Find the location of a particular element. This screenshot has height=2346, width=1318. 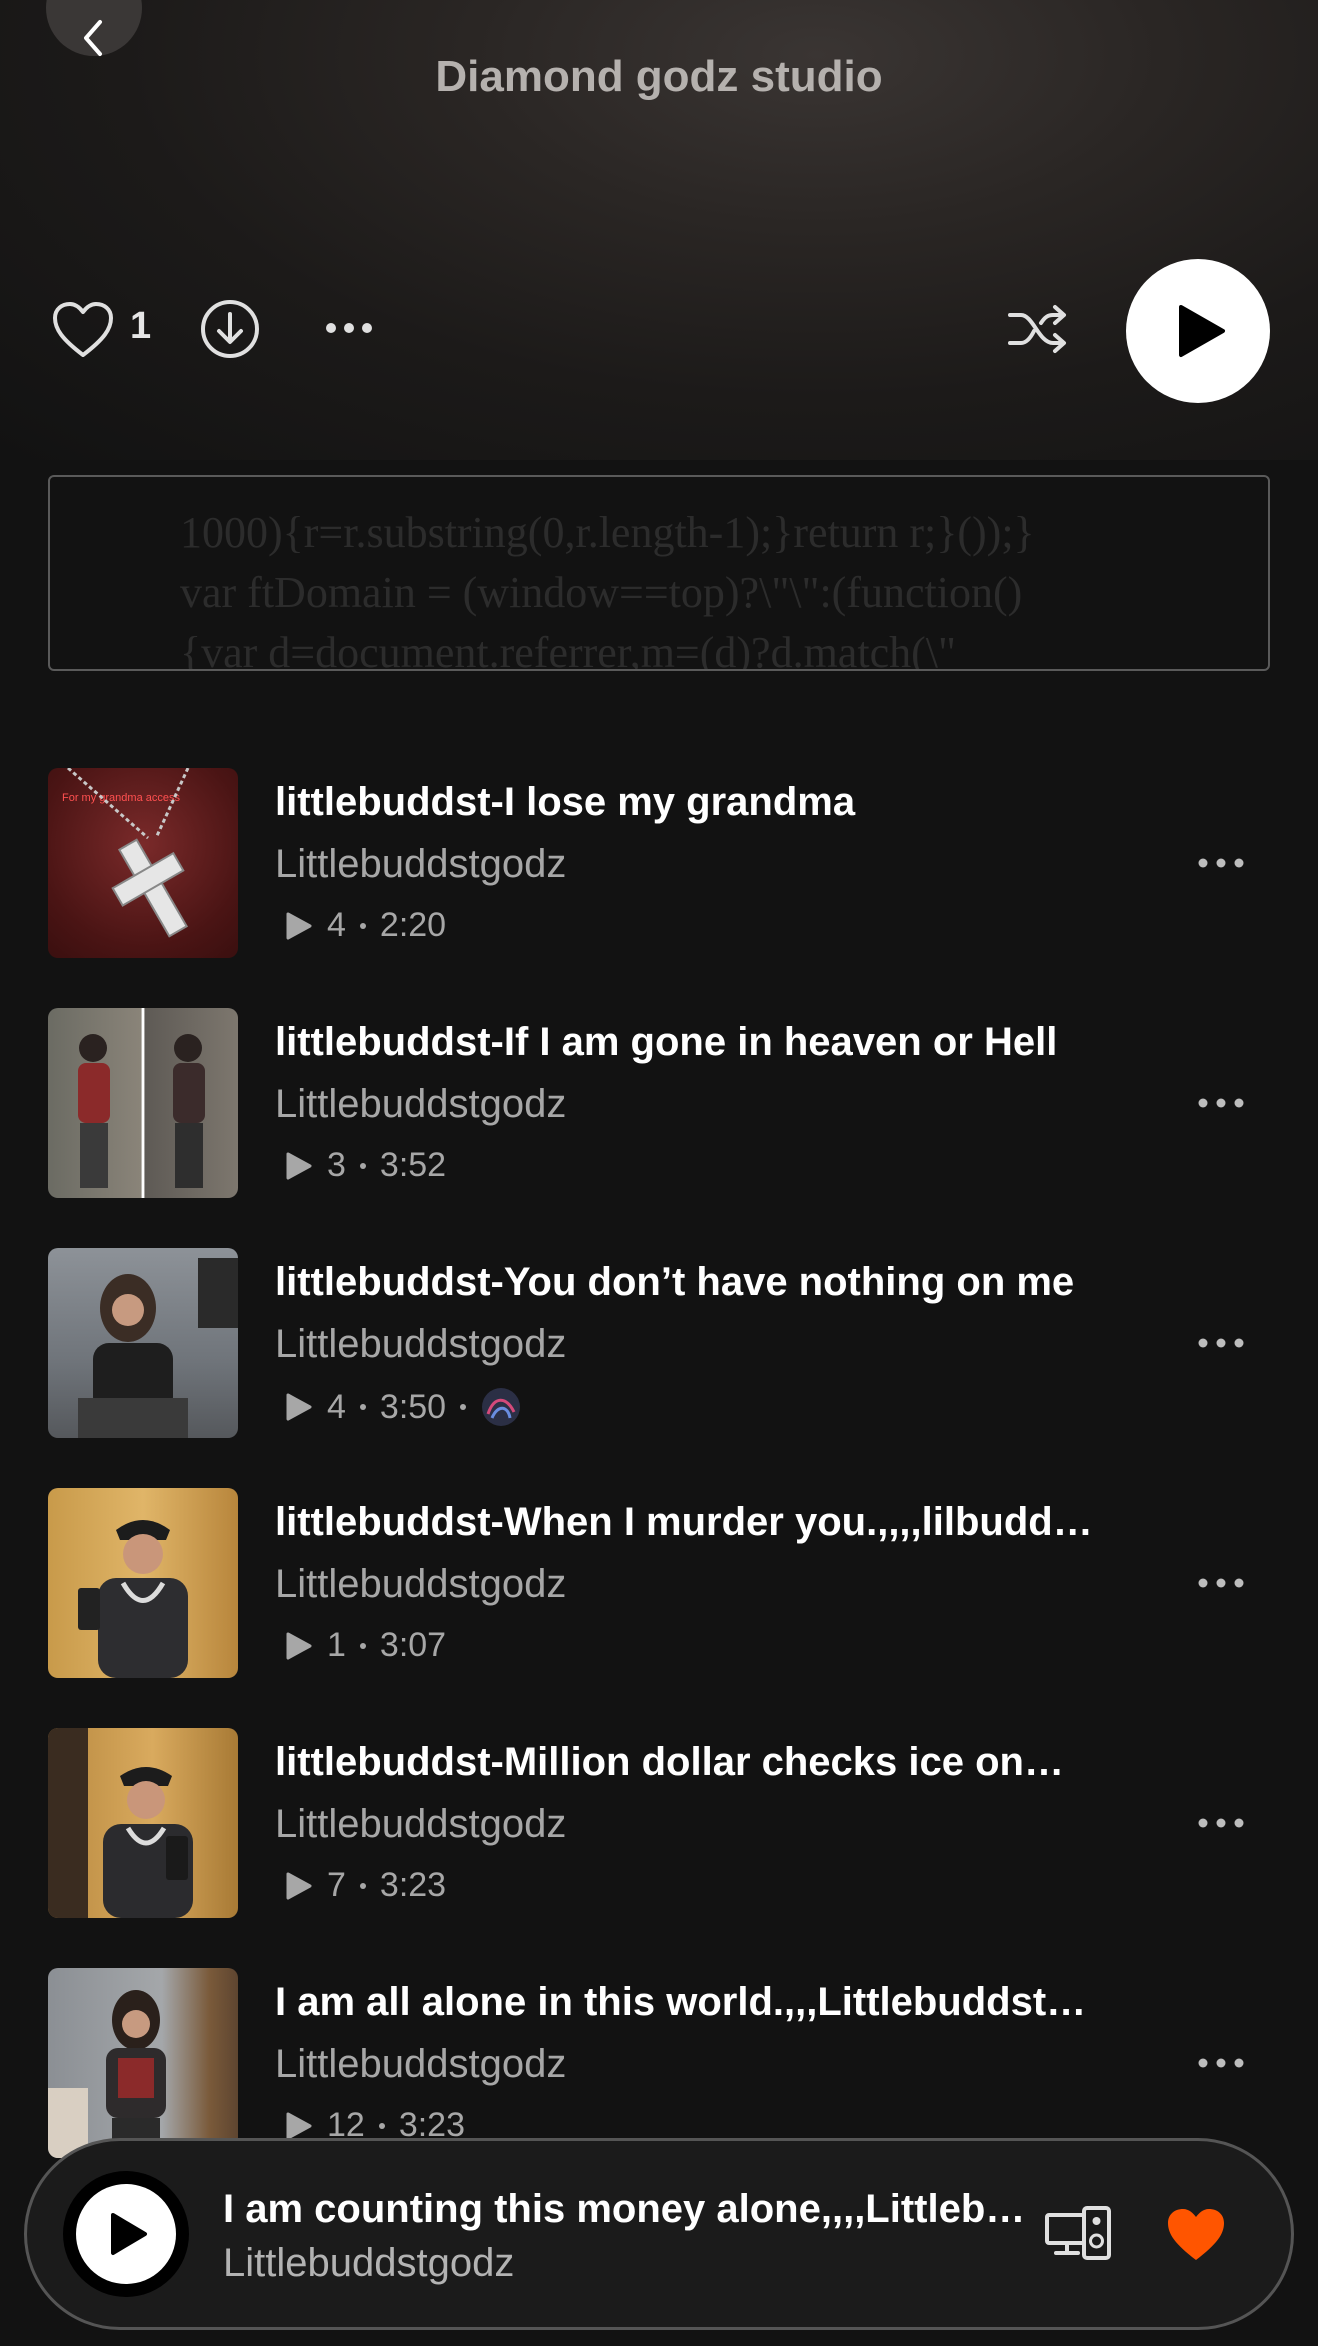

download-icon is located at coordinates (230, 329).